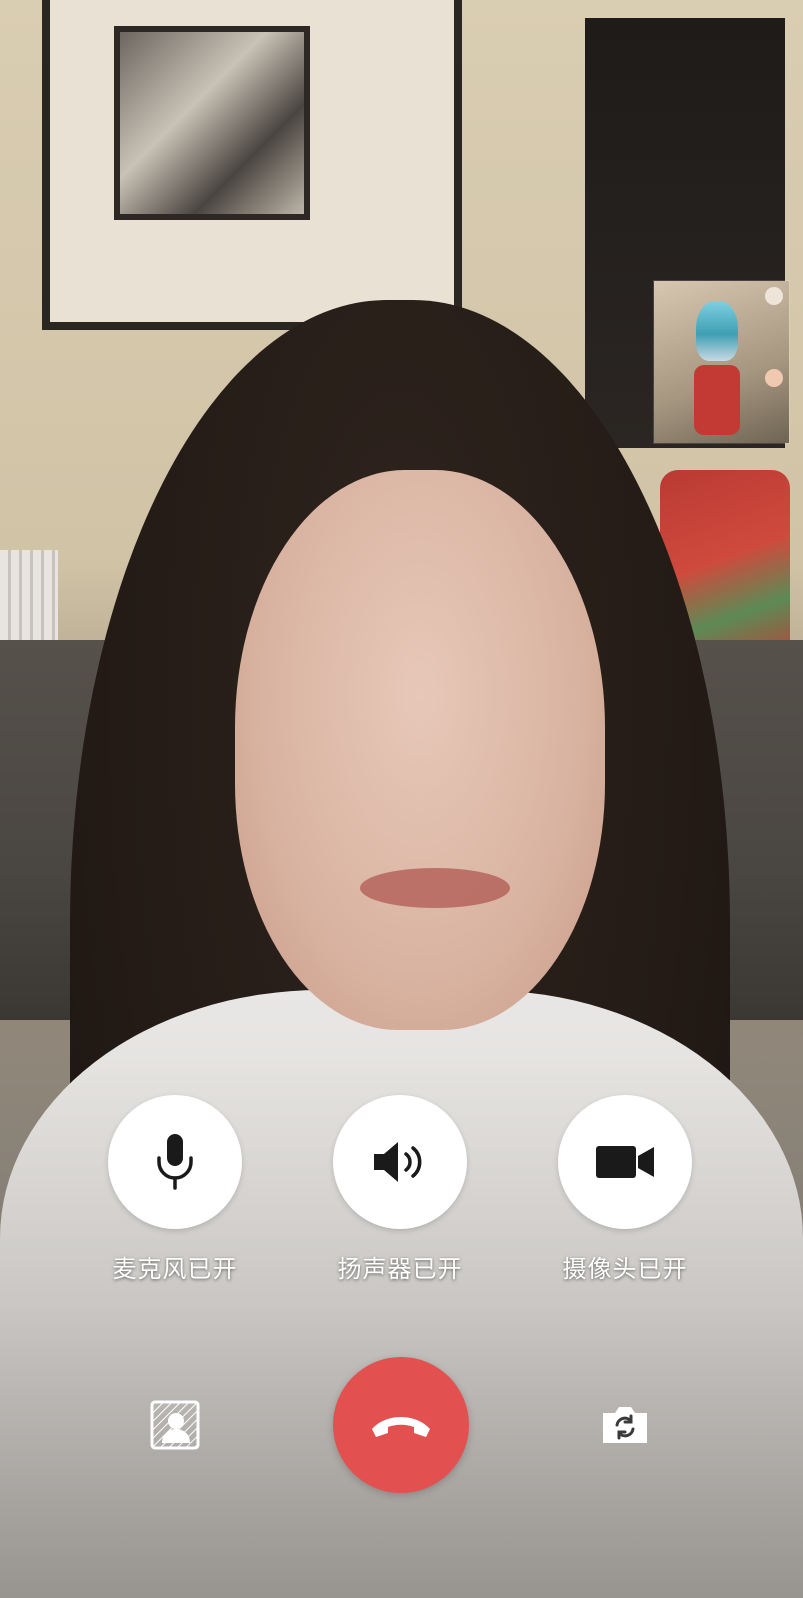 This screenshot has height=1598, width=803. What do you see at coordinates (717, 400) in the screenshot?
I see `preview-red-object` at bounding box center [717, 400].